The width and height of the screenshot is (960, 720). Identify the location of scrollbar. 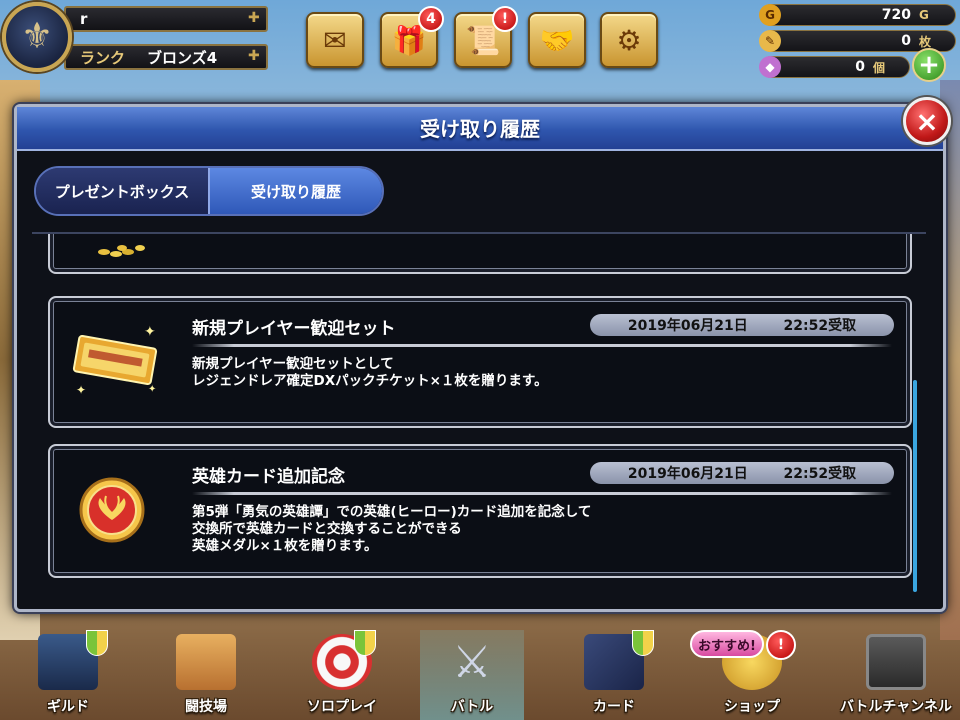
(915, 486).